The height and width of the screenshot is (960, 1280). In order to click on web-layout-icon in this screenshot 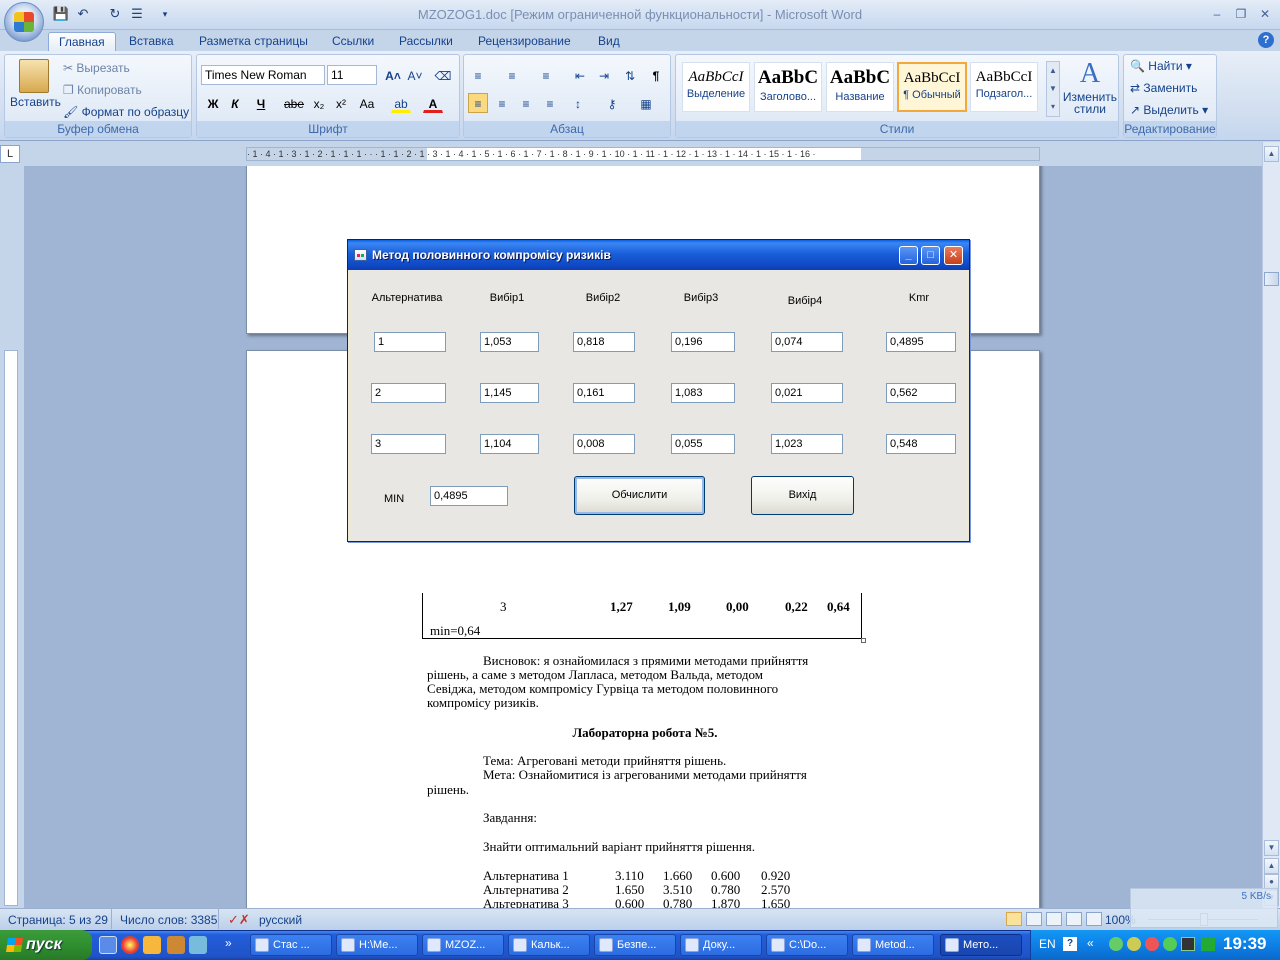, I will do `click(1054, 919)`.